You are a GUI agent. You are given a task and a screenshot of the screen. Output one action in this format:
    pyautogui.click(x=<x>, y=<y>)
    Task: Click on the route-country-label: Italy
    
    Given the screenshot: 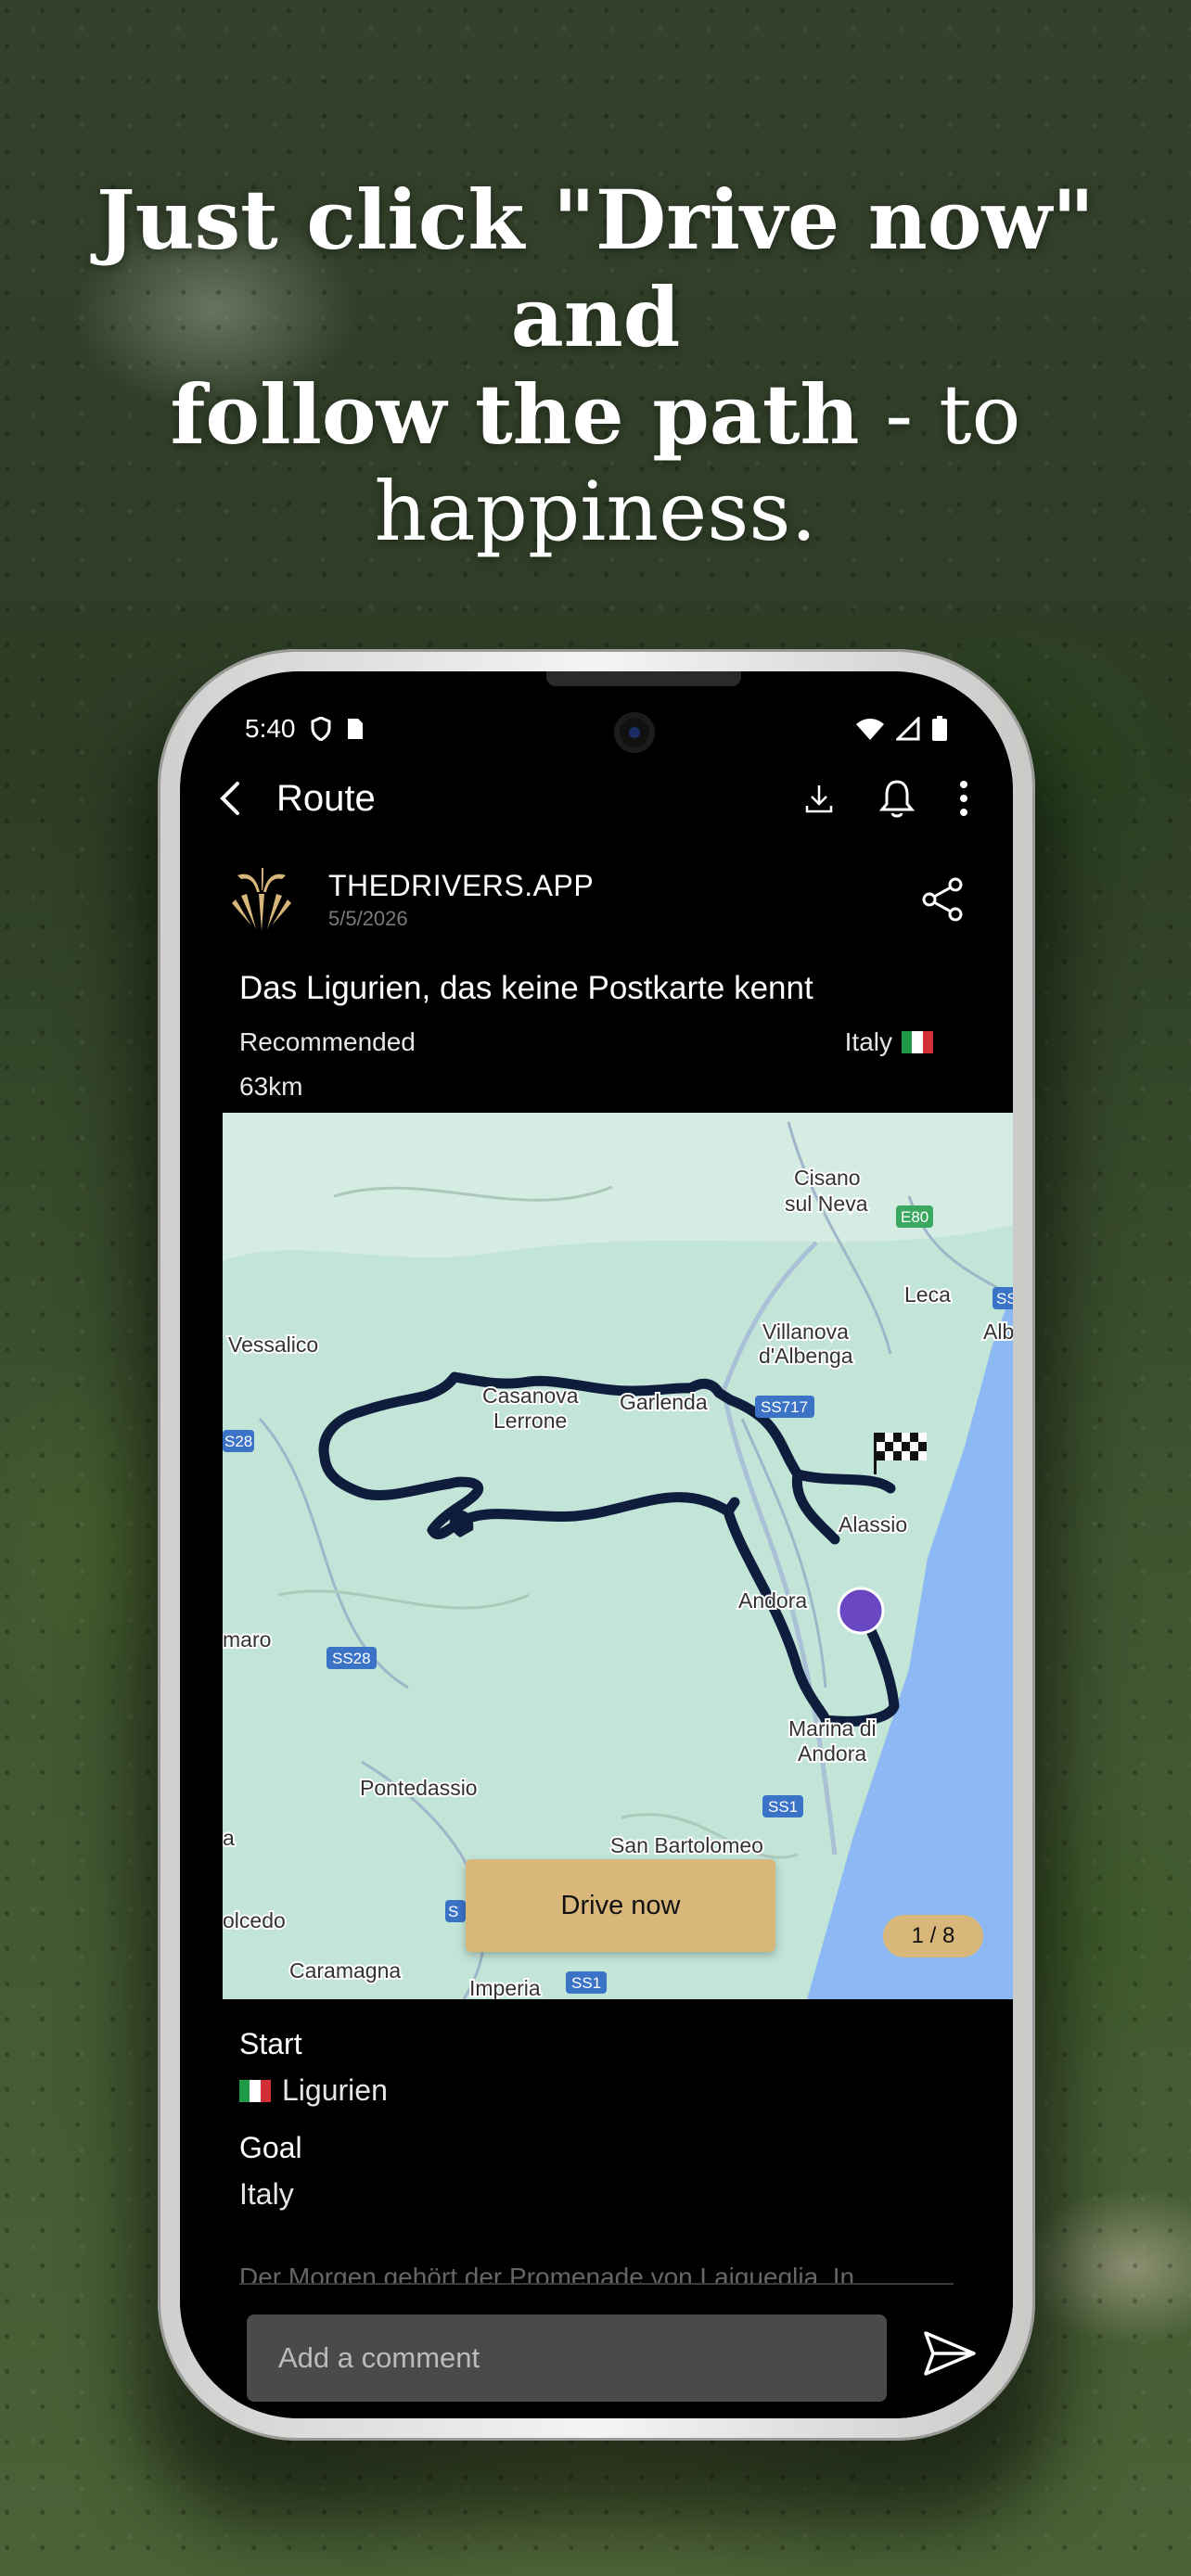 What is the action you would take?
    pyautogui.click(x=868, y=1042)
    